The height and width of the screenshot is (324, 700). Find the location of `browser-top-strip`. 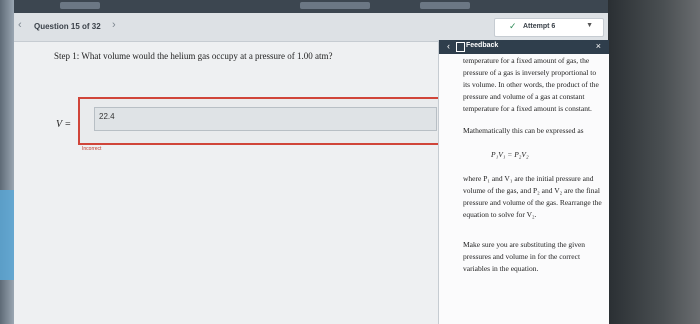

browser-top-strip is located at coordinates (350, 6).